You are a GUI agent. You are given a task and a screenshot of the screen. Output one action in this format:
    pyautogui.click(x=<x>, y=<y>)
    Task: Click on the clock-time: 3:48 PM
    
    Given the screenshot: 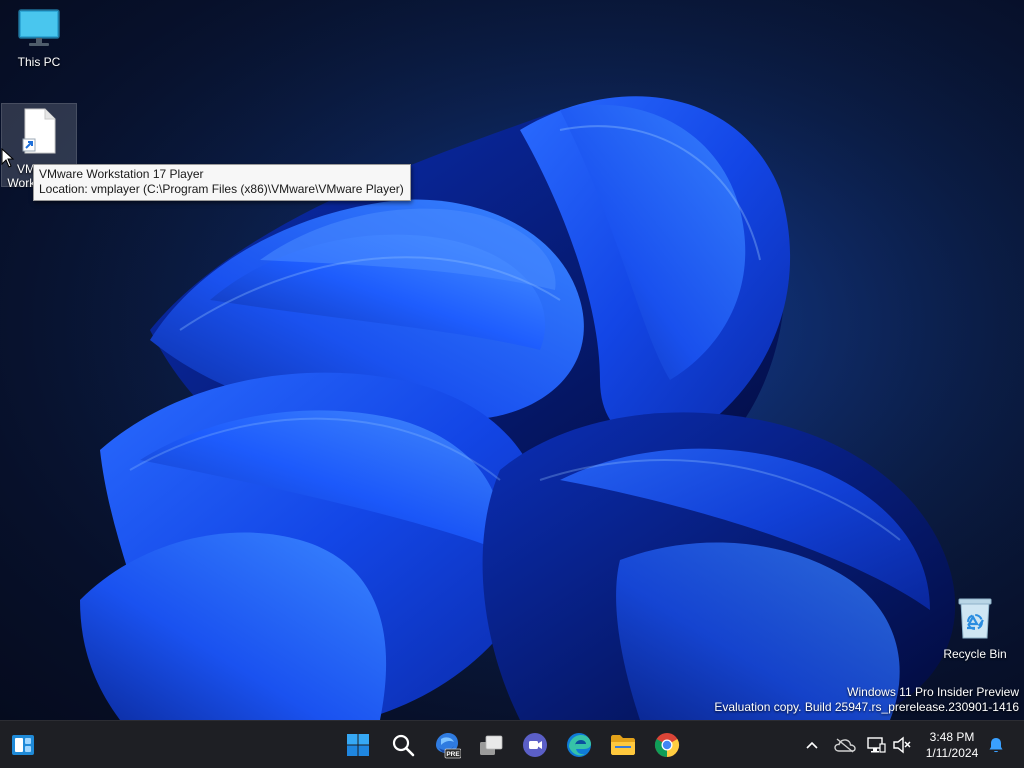 What is the action you would take?
    pyautogui.click(x=952, y=737)
    